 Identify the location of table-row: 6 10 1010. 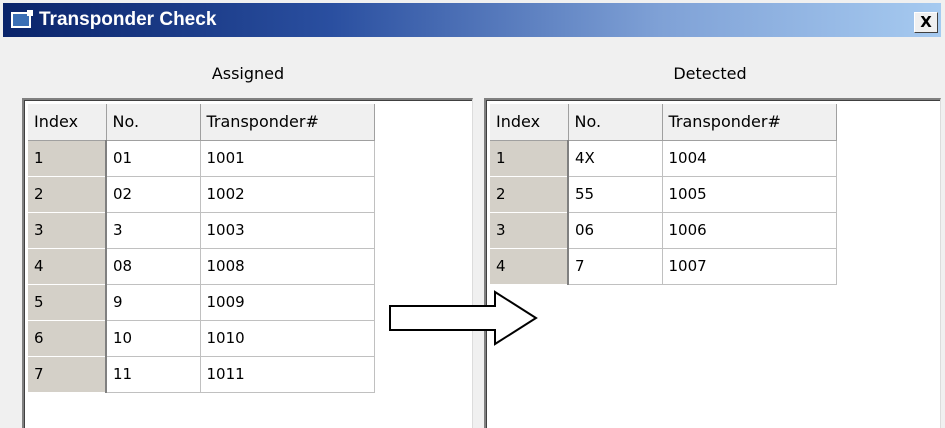
(201, 338).